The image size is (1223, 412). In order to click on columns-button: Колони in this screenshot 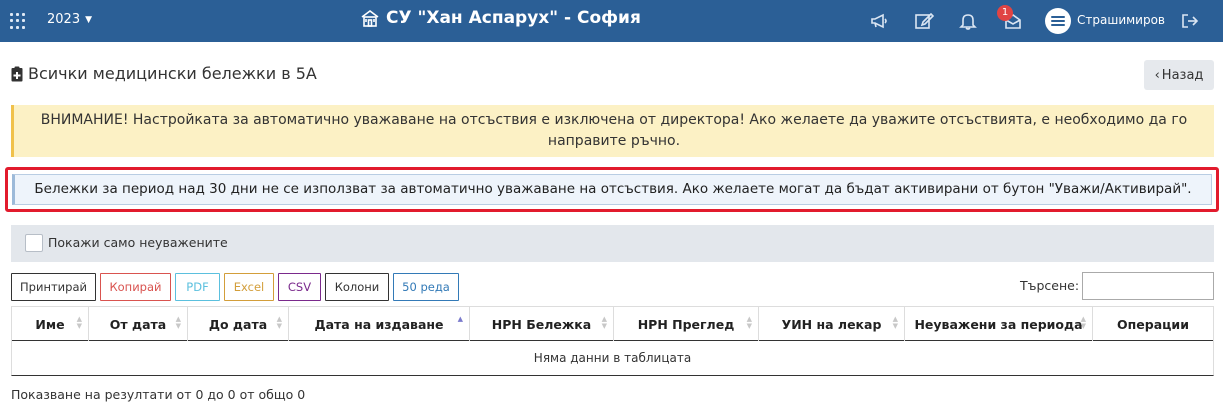, I will do `click(357, 287)`.